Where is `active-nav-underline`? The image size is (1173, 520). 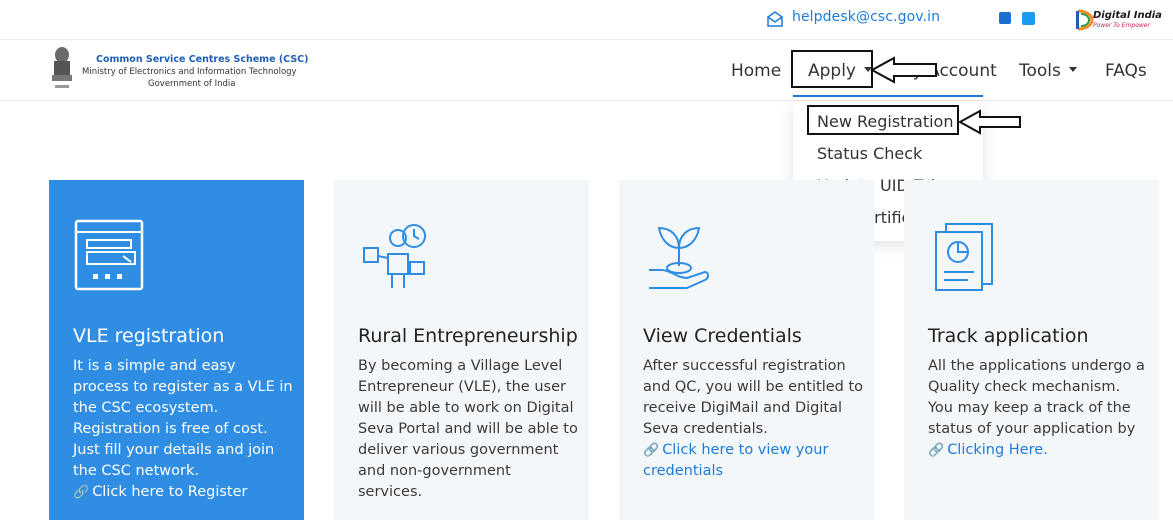
active-nav-underline is located at coordinates (888, 96).